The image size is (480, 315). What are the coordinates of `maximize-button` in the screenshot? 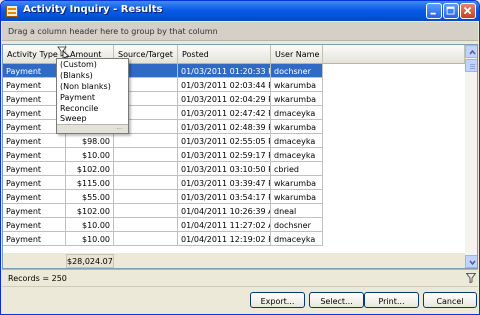 It's located at (451, 11).